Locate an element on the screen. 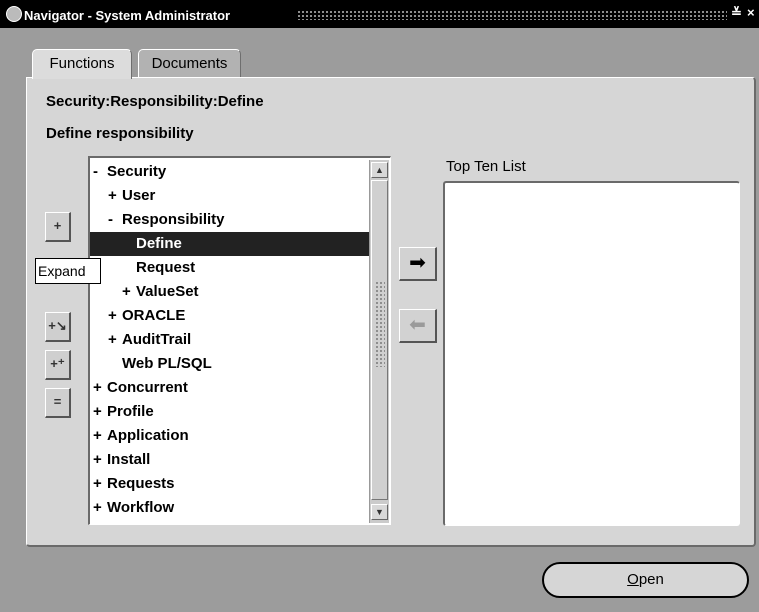 The image size is (759, 612). window-title: Navigator - System Administrator is located at coordinates (127, 15).